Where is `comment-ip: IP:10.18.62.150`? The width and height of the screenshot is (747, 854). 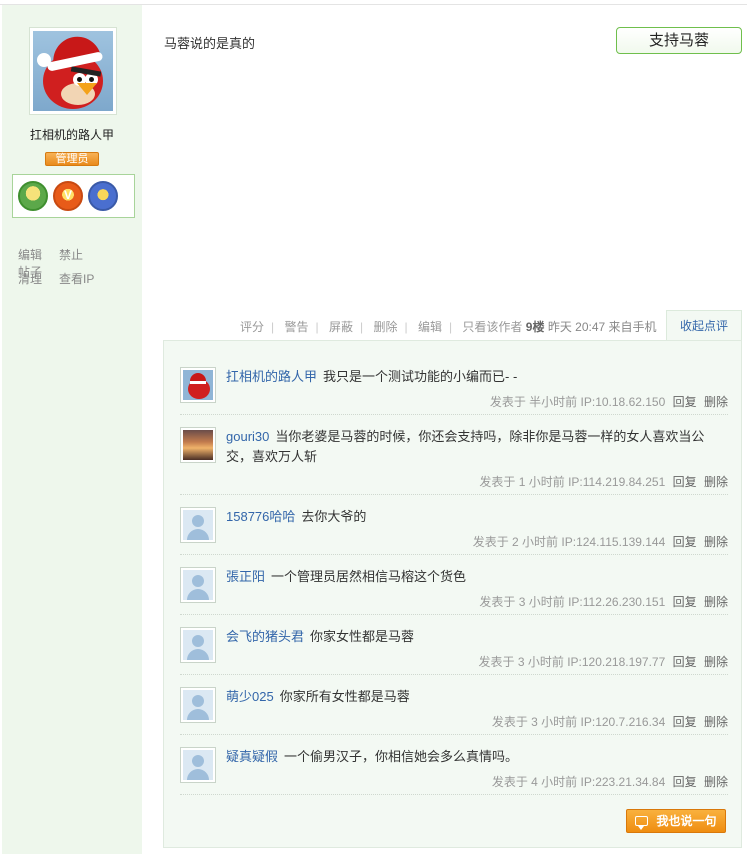
comment-ip: IP:10.18.62.150 is located at coordinates (623, 402).